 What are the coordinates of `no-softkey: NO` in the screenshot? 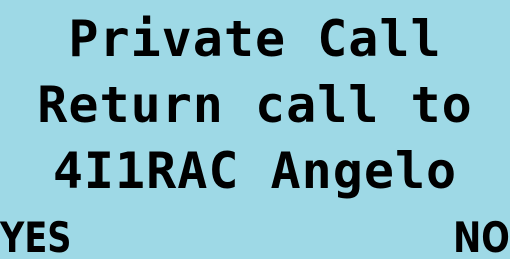 It's located at (481, 238).